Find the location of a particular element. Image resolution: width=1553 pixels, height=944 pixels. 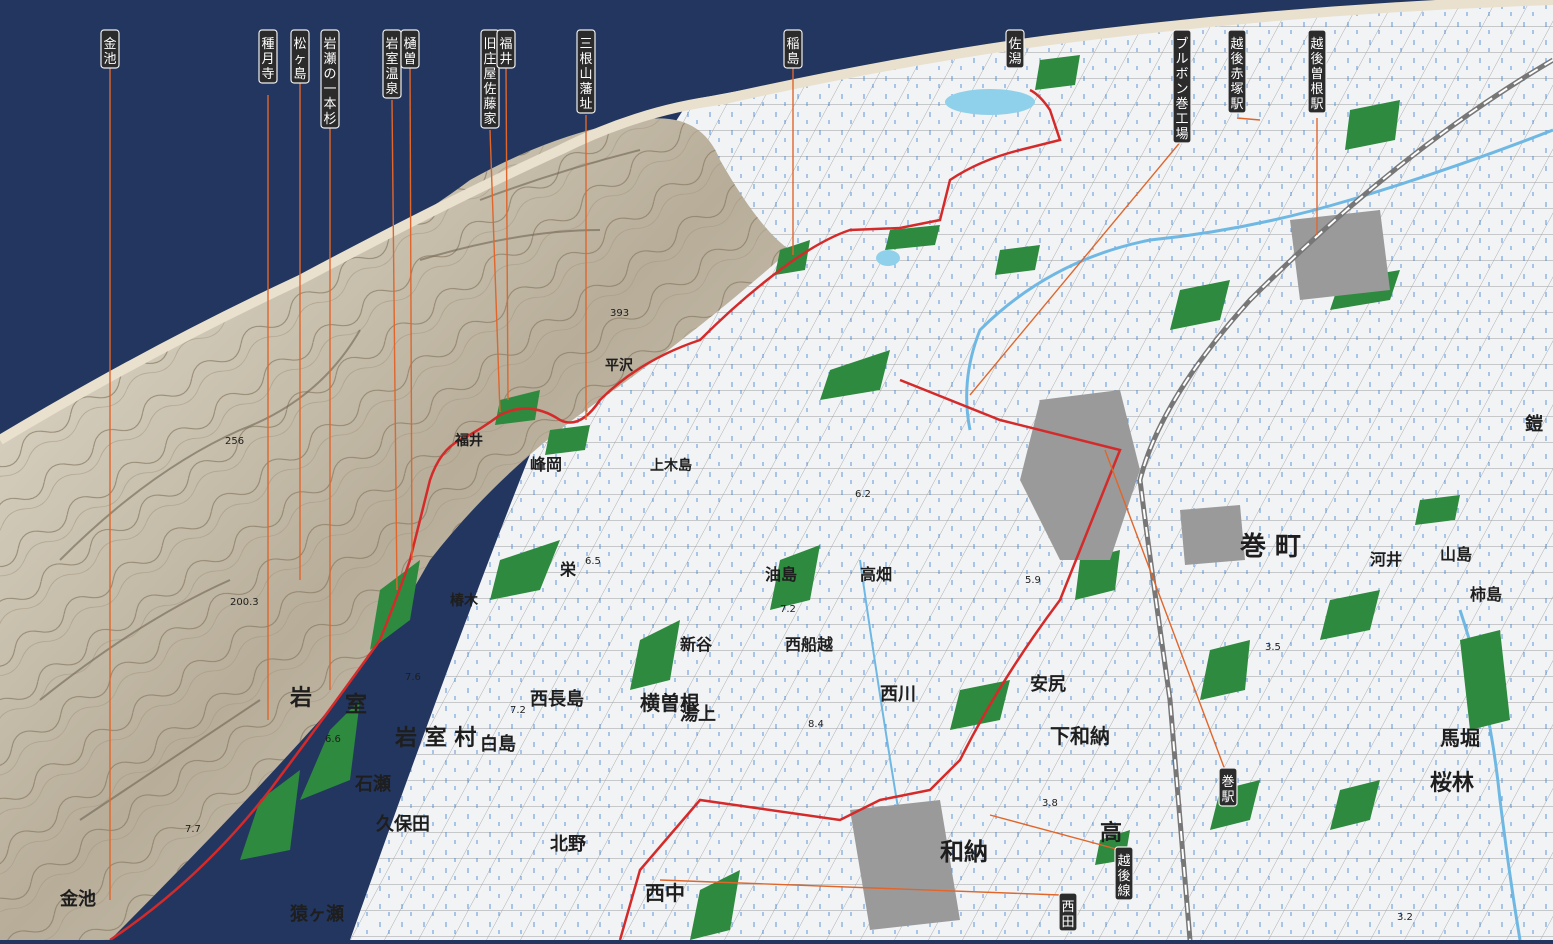

callout-echigo_akatsuka: 越後赤塚駅 is located at coordinates (1237, 71).